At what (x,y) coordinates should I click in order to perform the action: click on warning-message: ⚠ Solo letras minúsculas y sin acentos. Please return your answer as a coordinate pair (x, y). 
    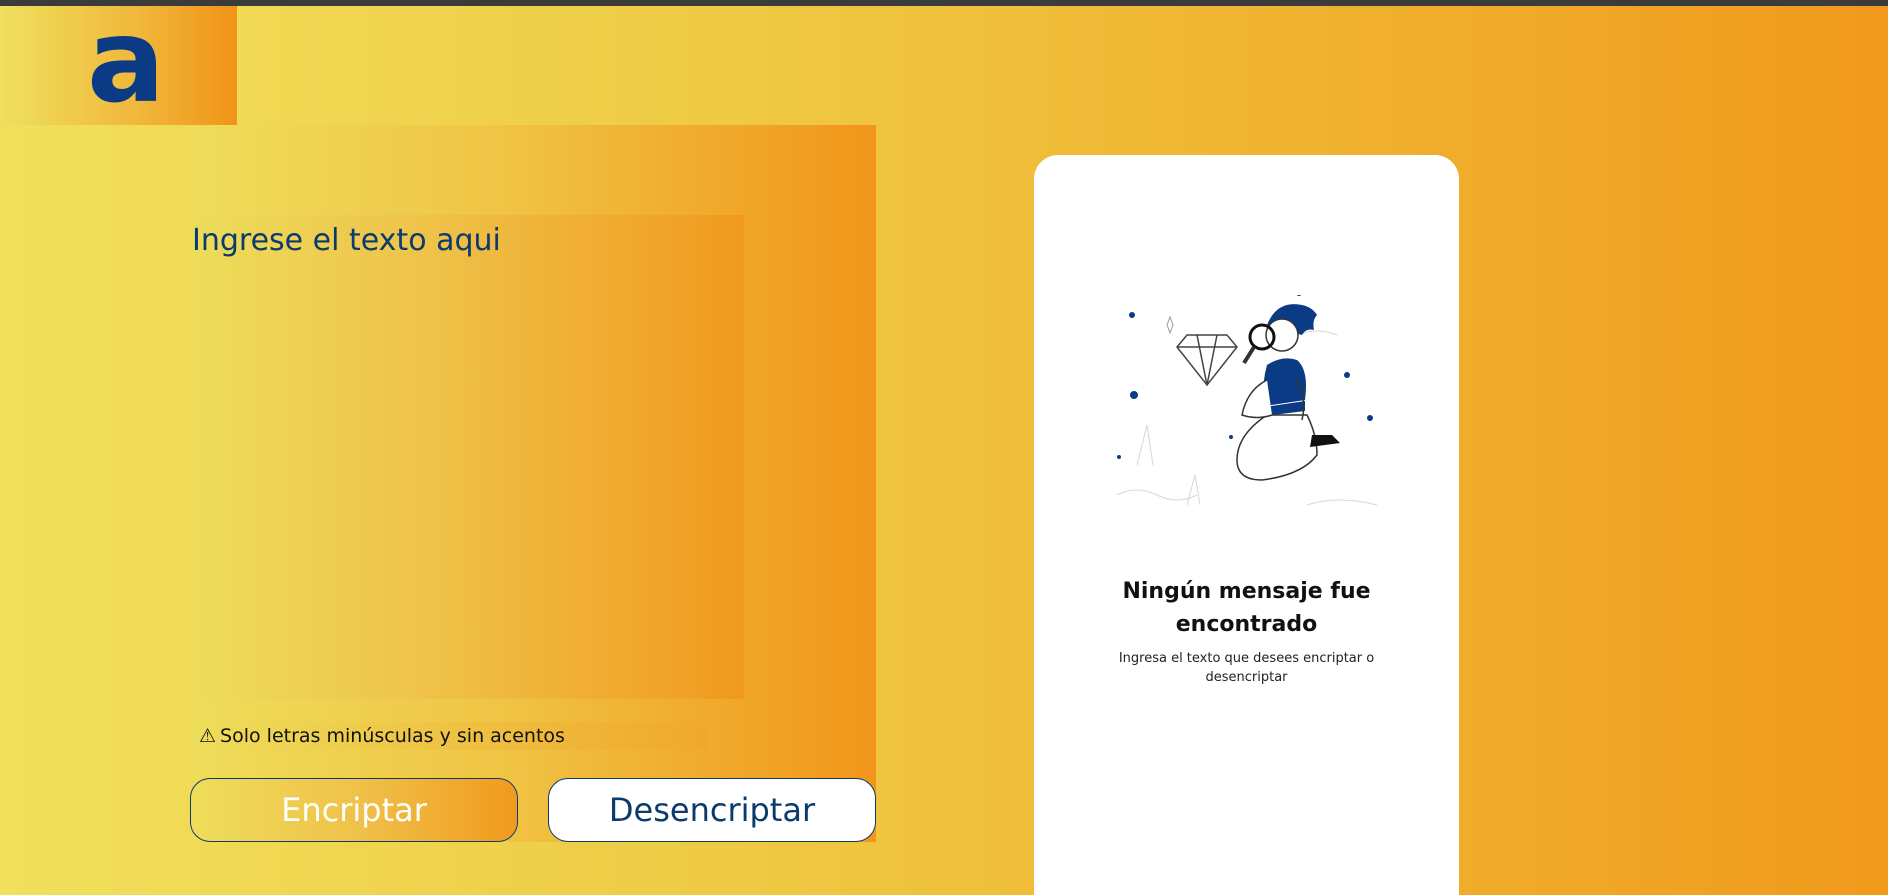
    Looking at the image, I should click on (450, 736).